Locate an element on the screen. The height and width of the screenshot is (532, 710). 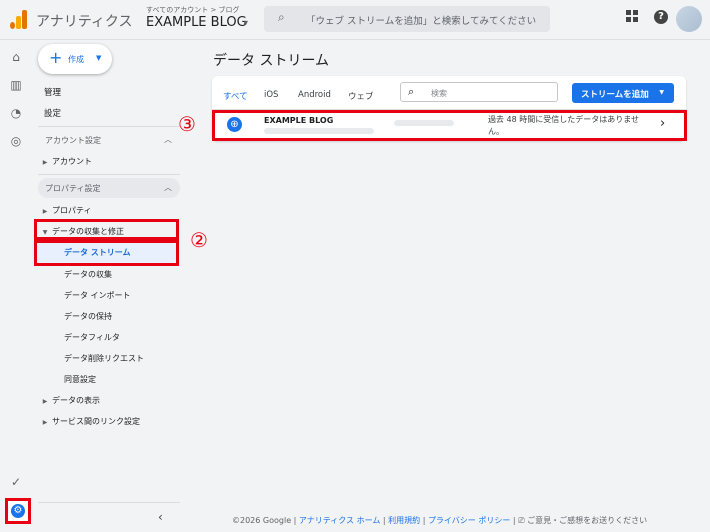
annotation-number-3: ③ is located at coordinates (187, 124).